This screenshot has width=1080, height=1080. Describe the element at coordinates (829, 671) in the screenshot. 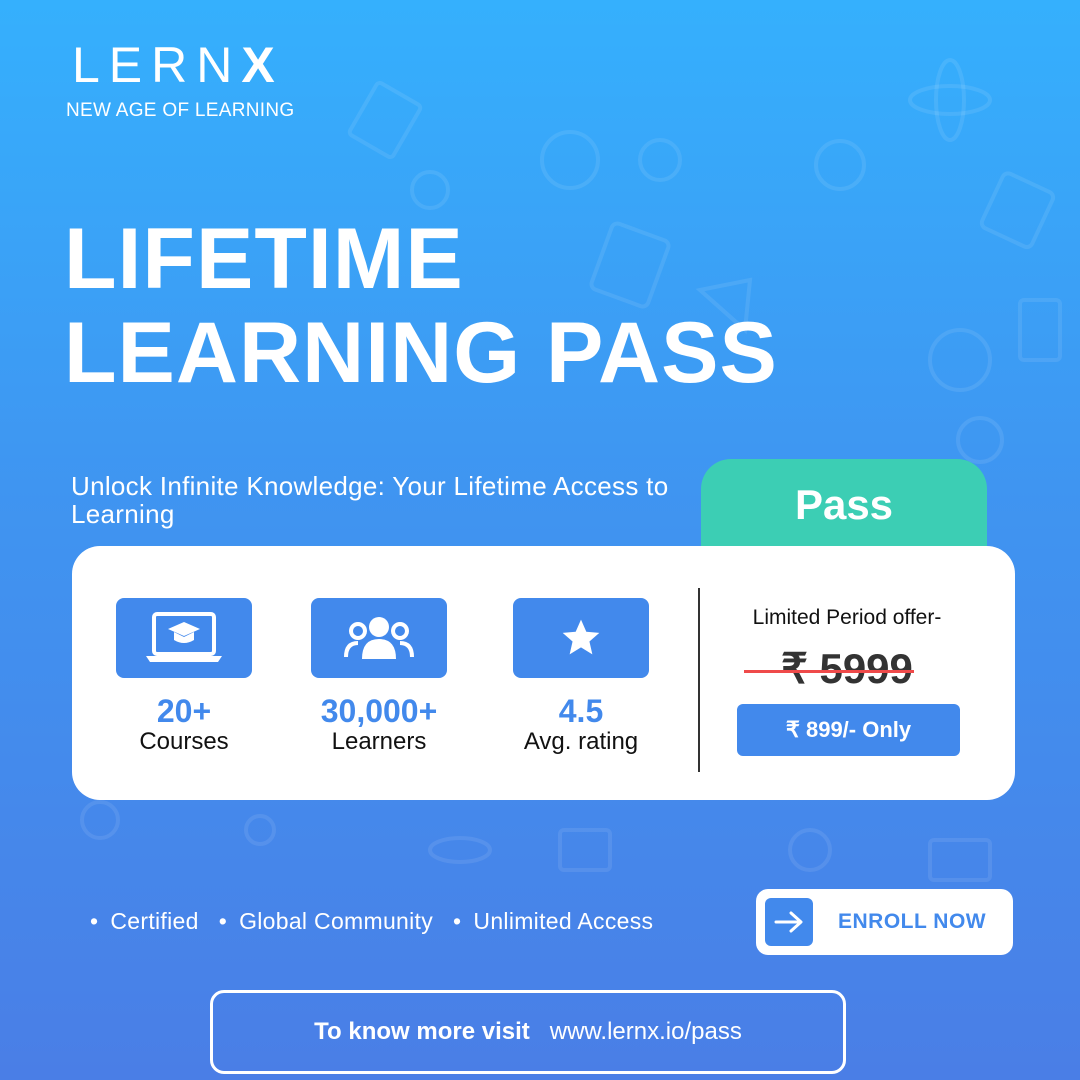

I see `strikethrough-line` at that location.